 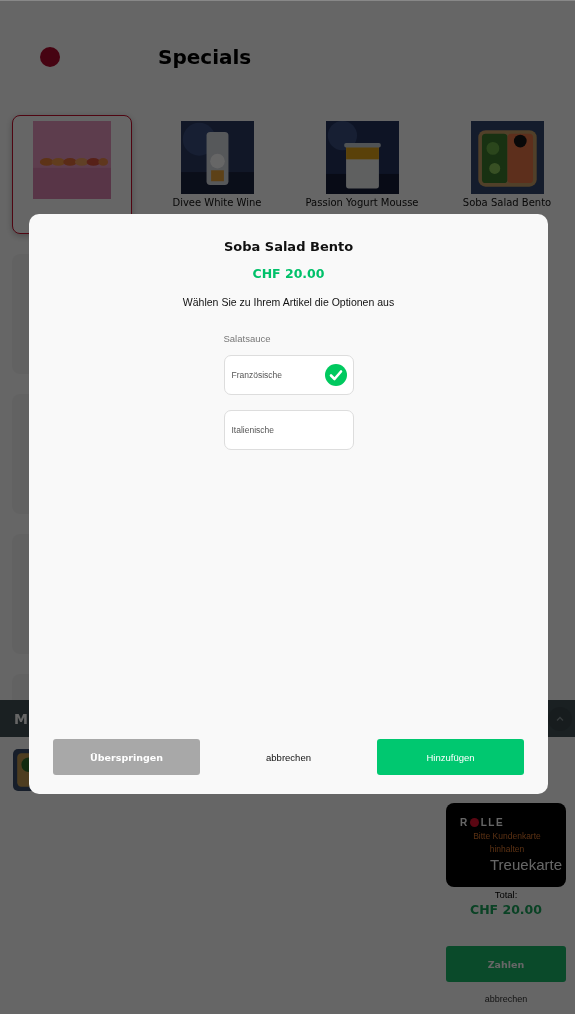 What do you see at coordinates (450, 757) in the screenshot?
I see `add-button: Hinzufügen` at bounding box center [450, 757].